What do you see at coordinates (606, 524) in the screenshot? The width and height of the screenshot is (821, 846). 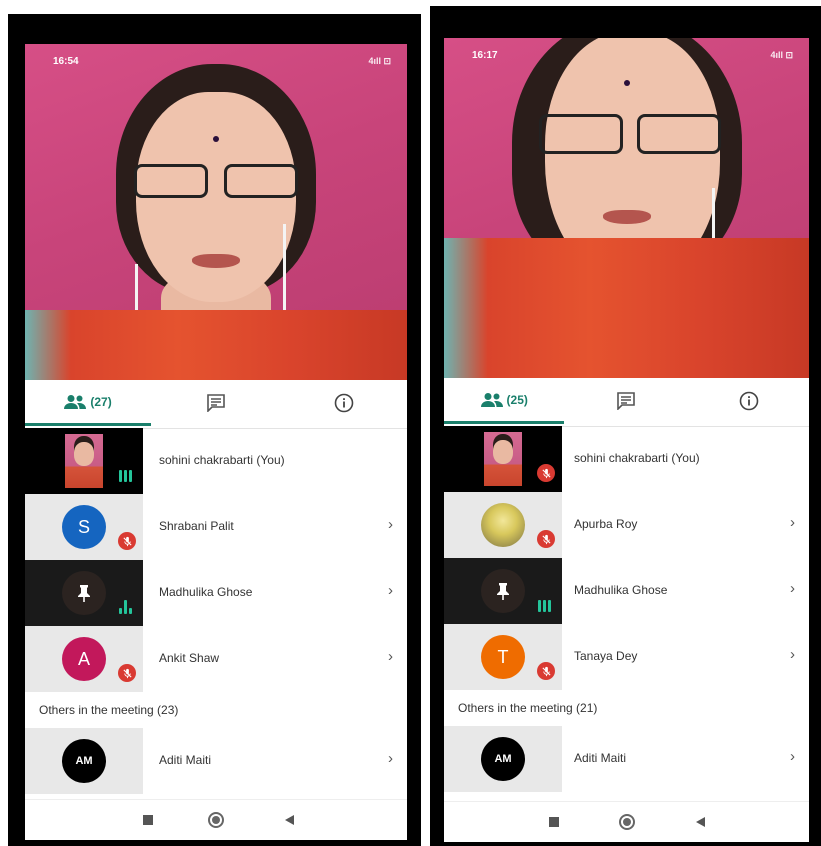 I see `participant-name: Apurba Roy` at bounding box center [606, 524].